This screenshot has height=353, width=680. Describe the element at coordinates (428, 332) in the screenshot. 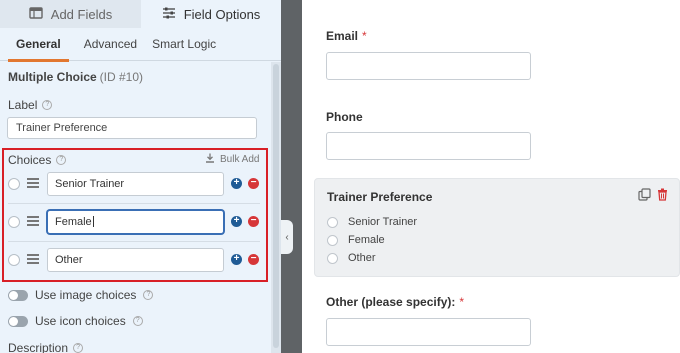

I see `other-preview-input` at that location.